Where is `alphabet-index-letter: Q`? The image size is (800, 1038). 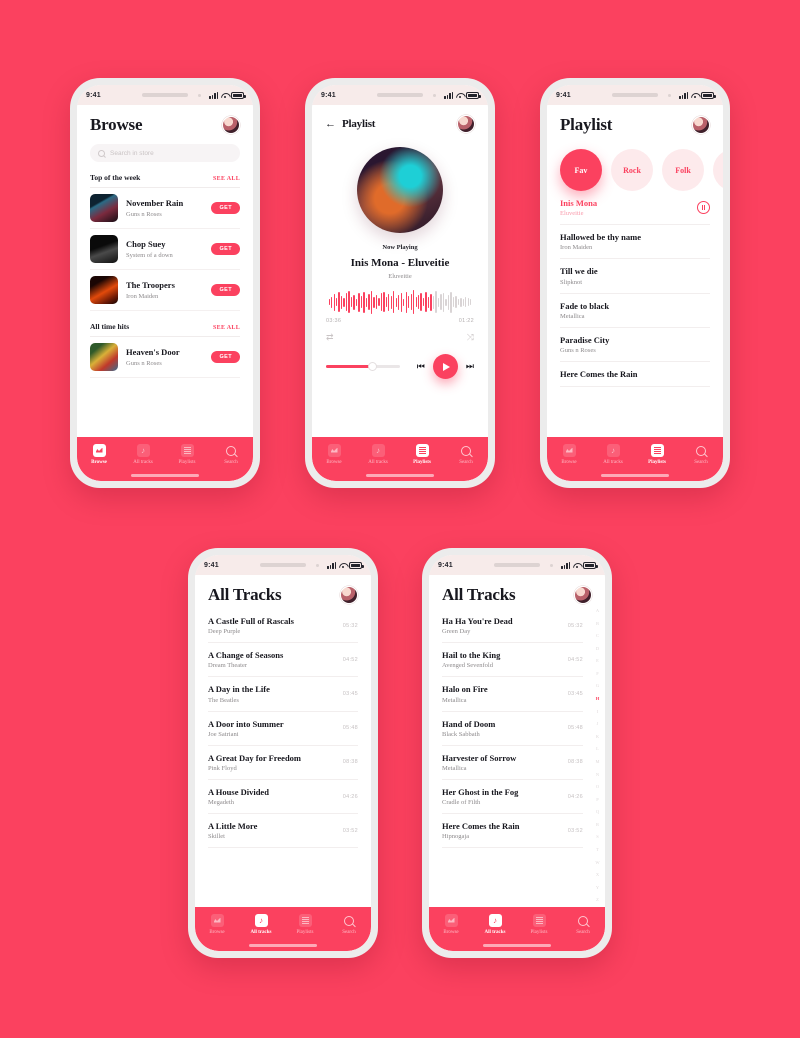
alphabet-index-letter: Q is located at coordinates (597, 812).